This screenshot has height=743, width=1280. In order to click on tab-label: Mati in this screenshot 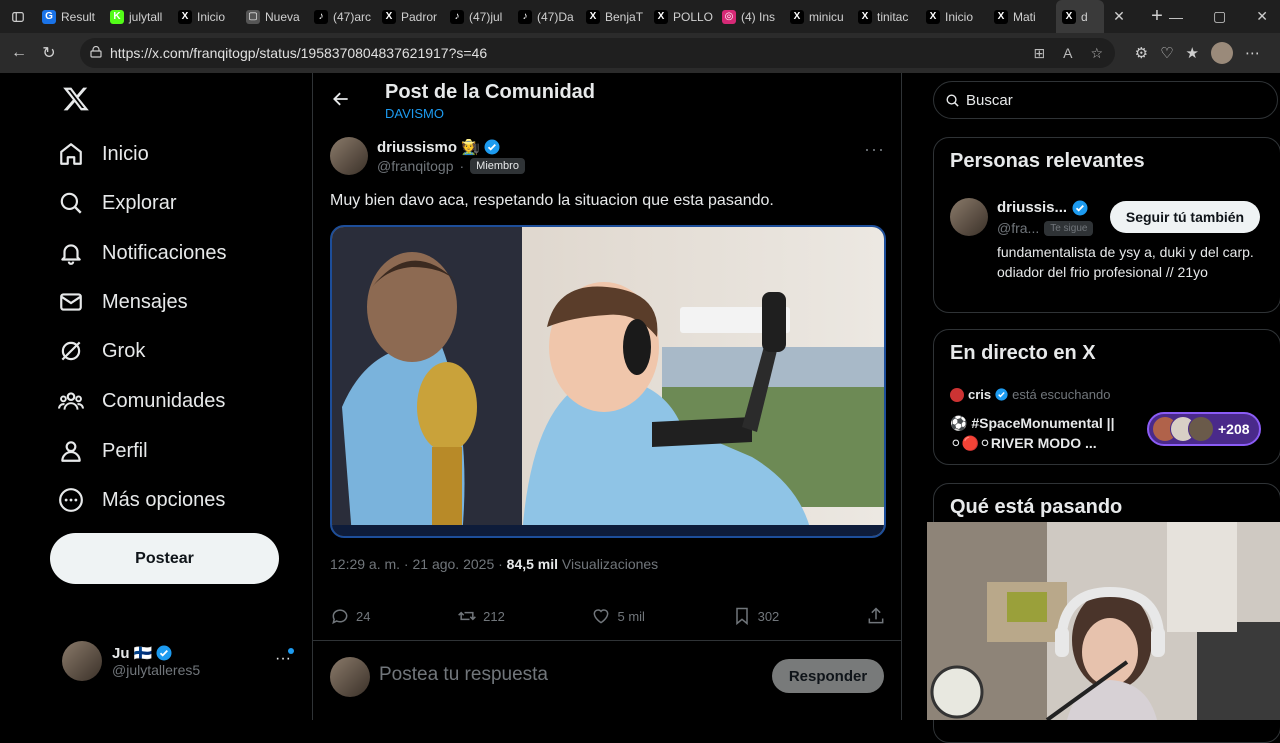, I will do `click(1024, 16)`.